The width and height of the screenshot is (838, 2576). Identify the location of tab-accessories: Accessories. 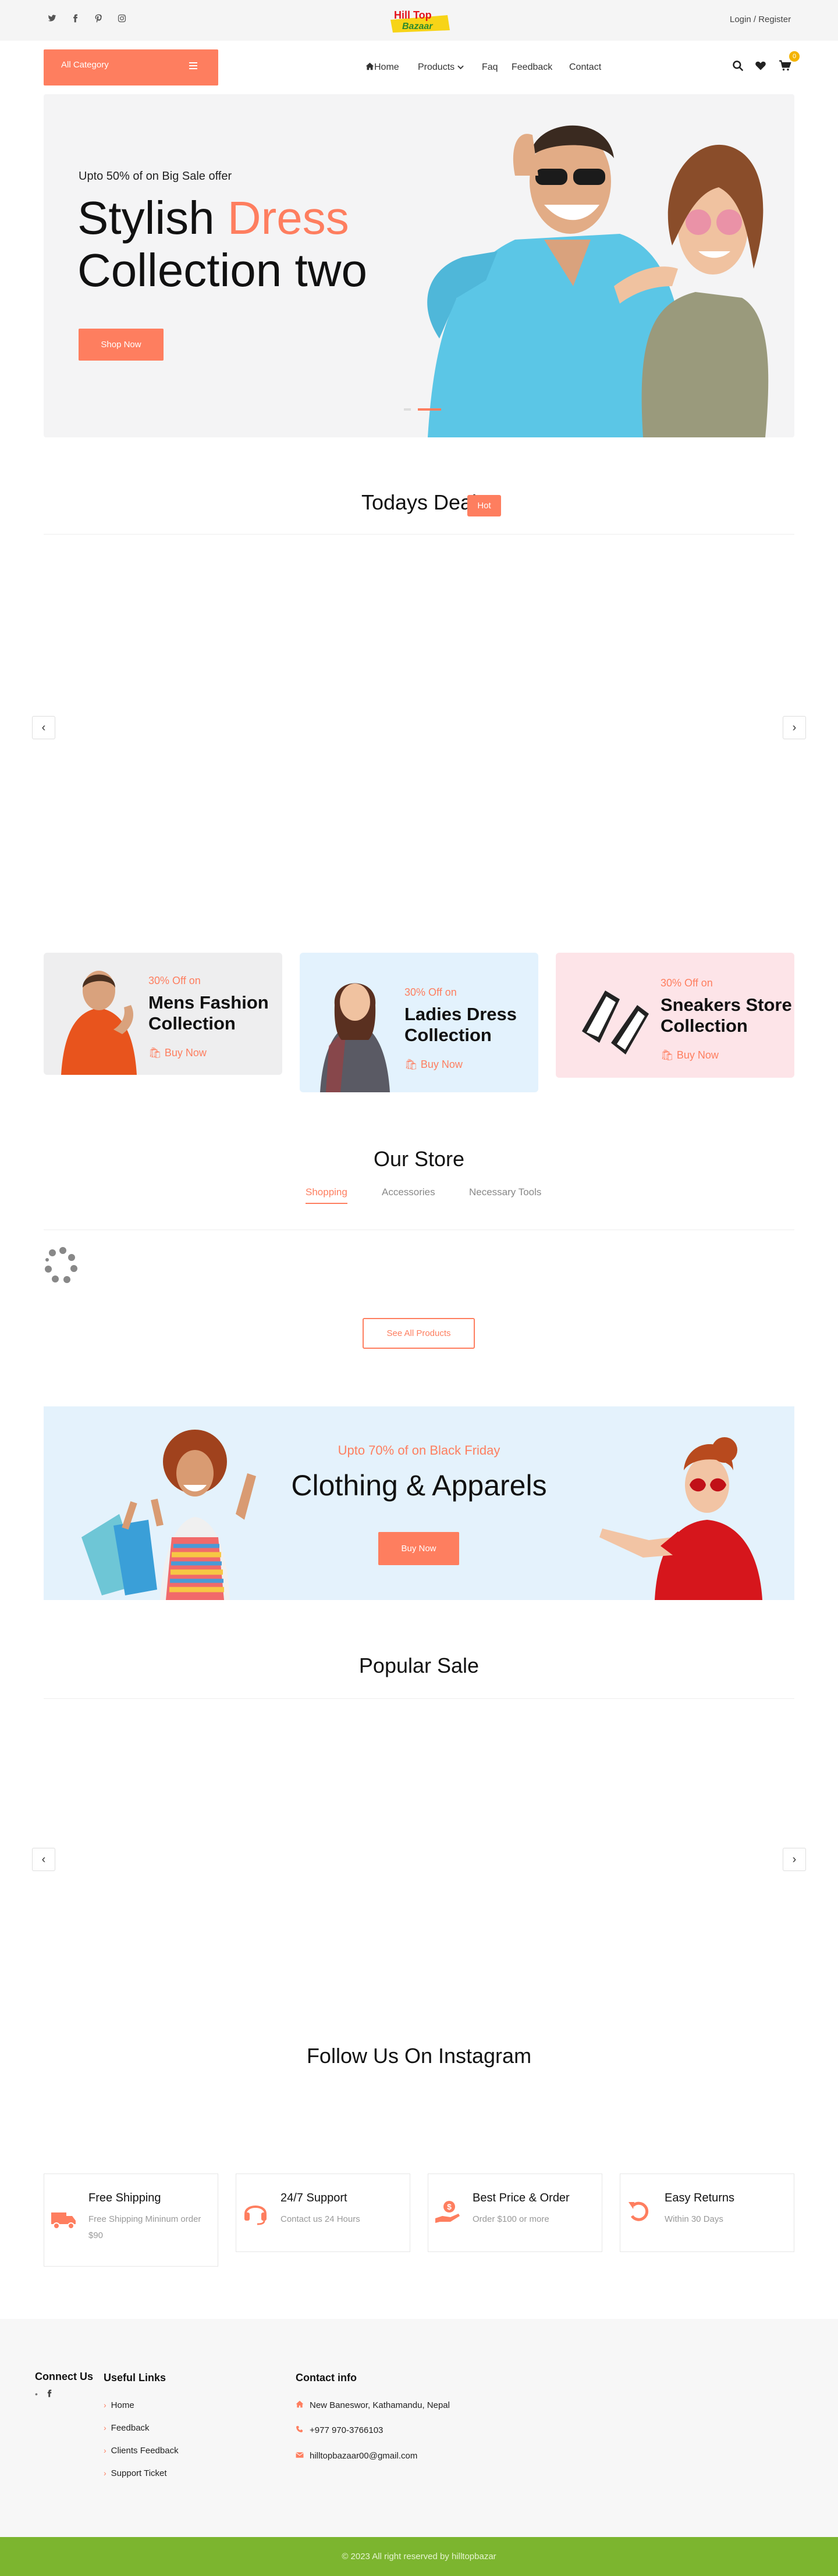
(409, 1192).